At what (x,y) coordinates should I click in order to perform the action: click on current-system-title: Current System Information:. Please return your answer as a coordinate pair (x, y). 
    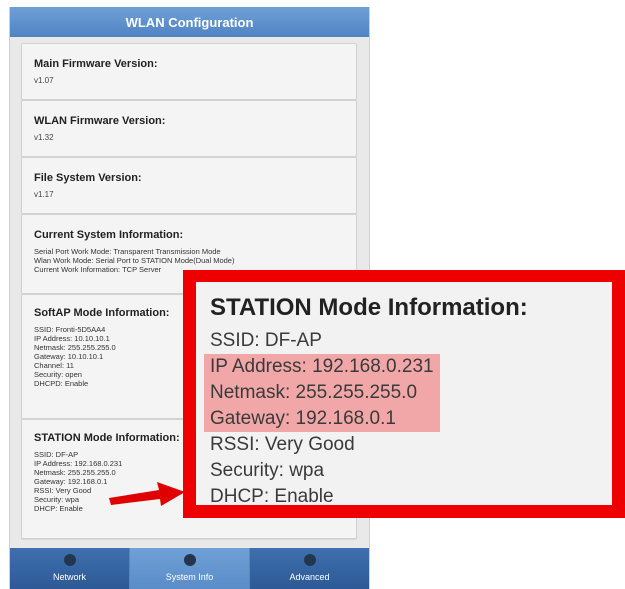
    Looking at the image, I should click on (109, 235).